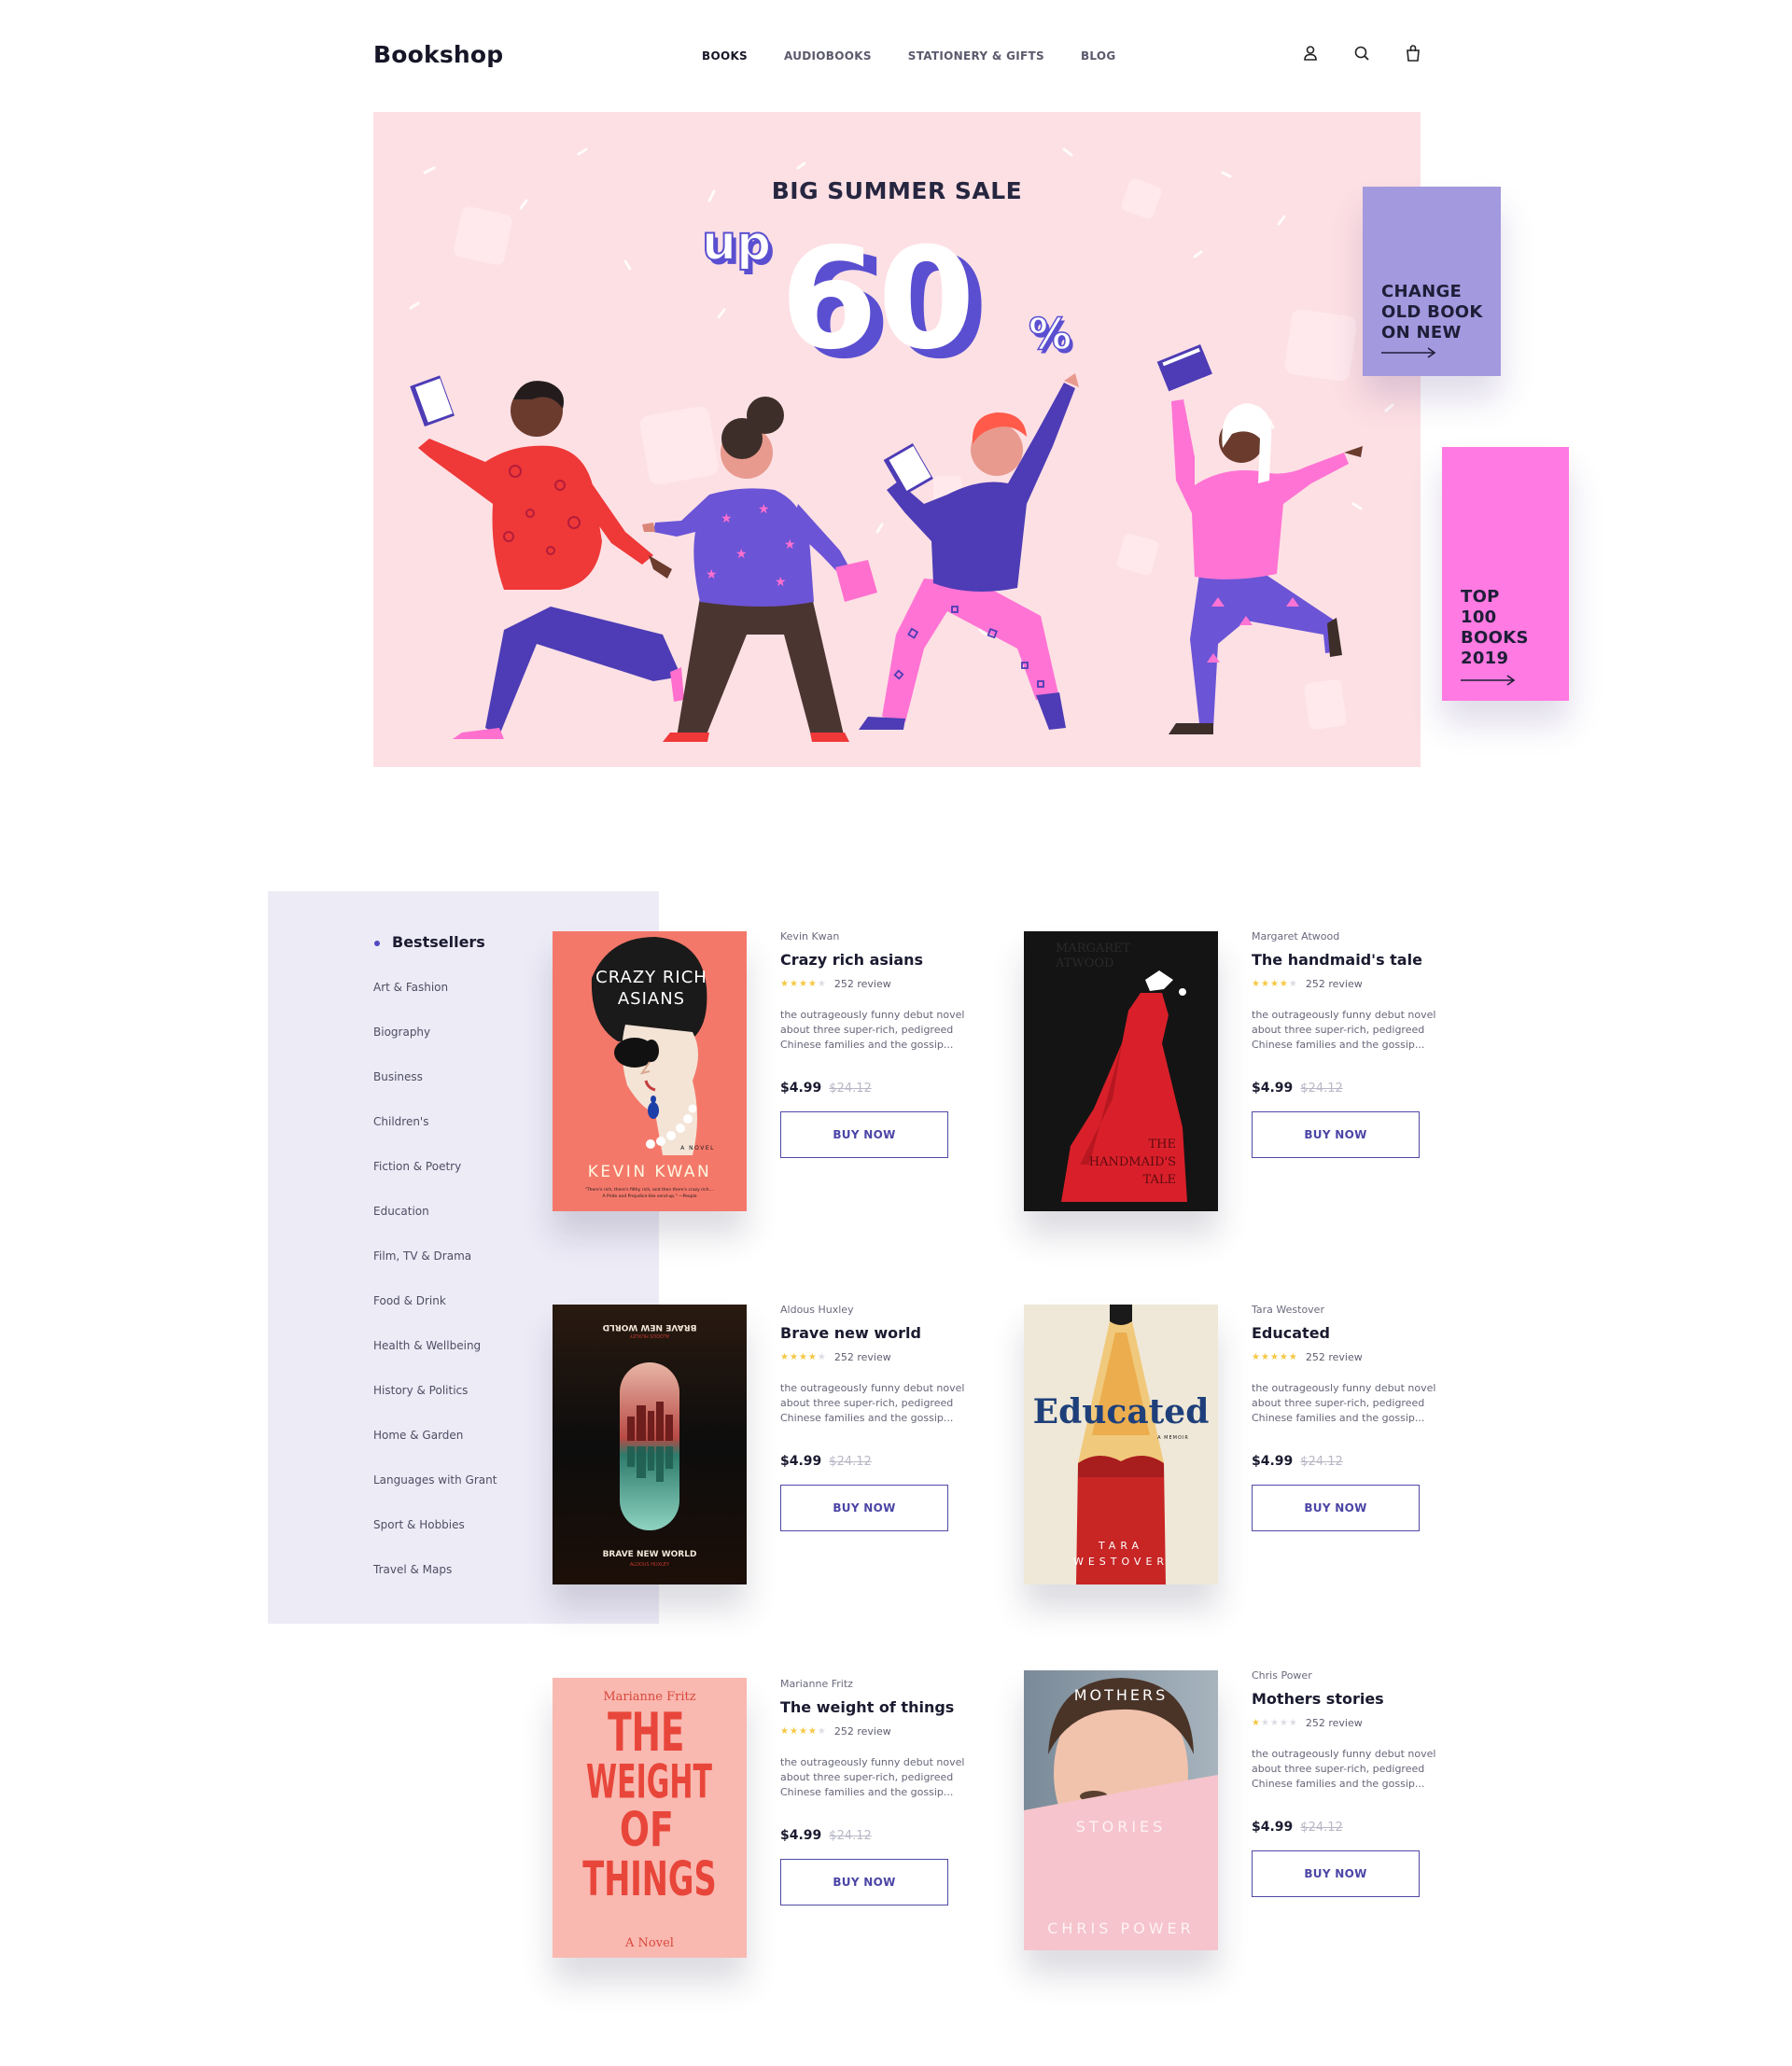  What do you see at coordinates (1345, 1700) in the screenshot?
I see `product-title: Mothers stories` at bounding box center [1345, 1700].